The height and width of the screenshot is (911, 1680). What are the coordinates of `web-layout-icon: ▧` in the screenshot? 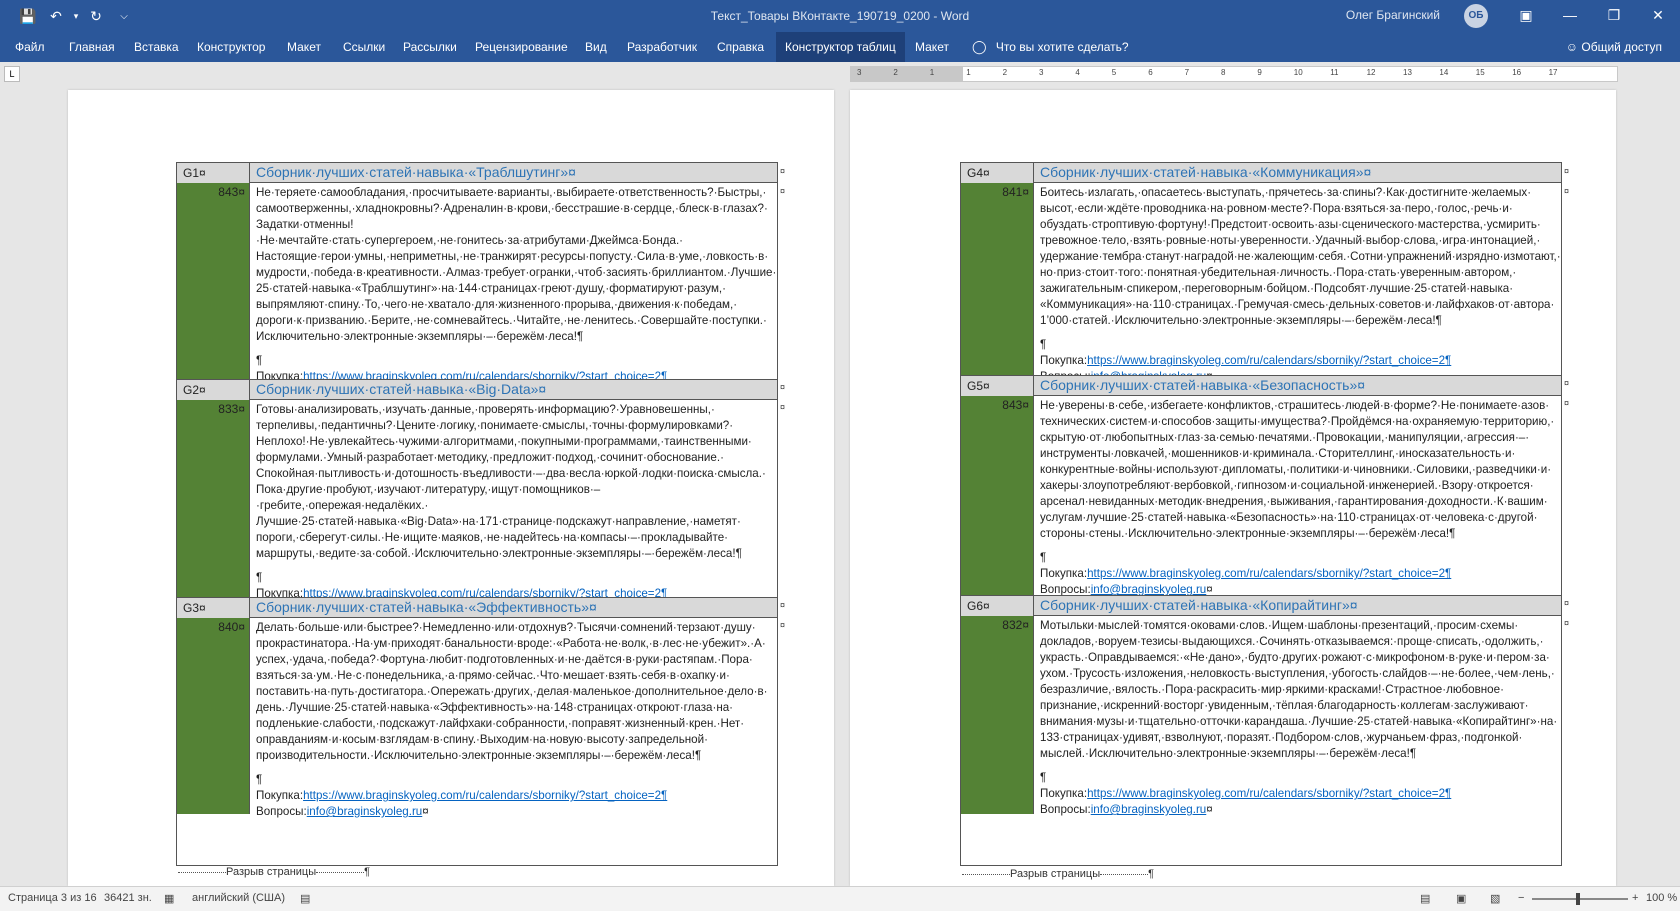 It's located at (1495, 898).